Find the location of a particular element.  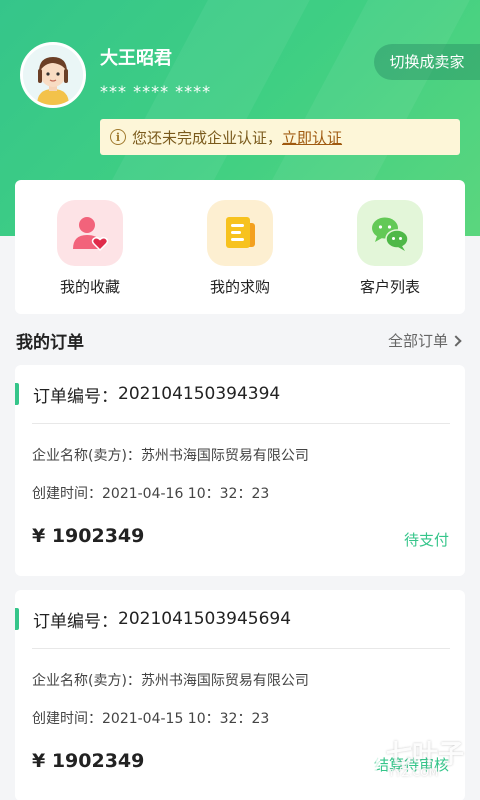

chevron-right-icon is located at coordinates (456, 340).